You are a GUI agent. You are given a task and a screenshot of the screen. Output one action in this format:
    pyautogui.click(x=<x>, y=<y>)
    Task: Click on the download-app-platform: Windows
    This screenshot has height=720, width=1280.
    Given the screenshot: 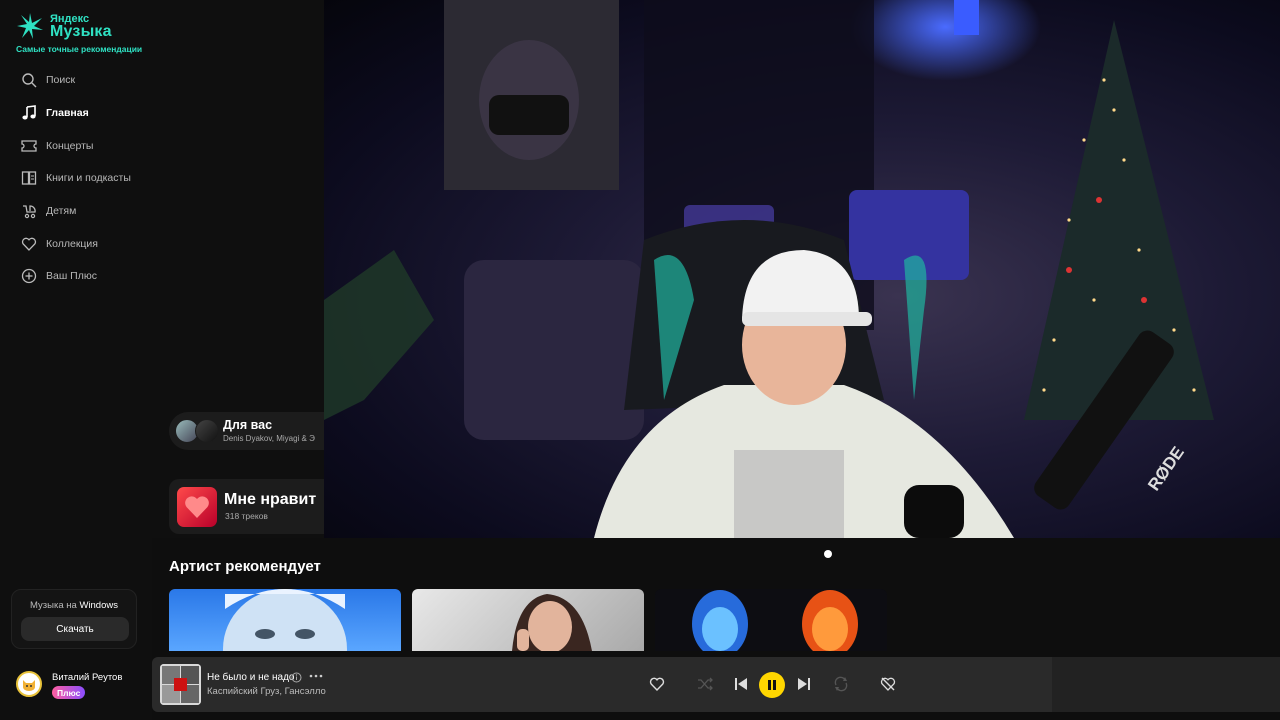 What is the action you would take?
    pyautogui.click(x=98, y=605)
    